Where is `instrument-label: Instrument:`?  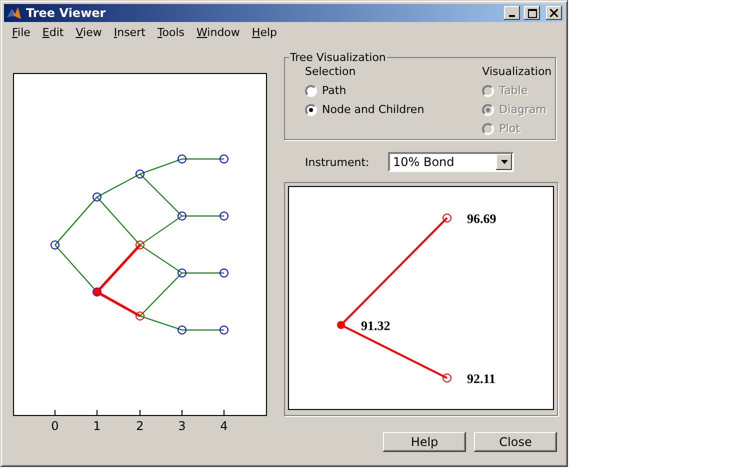
instrument-label: Instrument: is located at coordinates (337, 162).